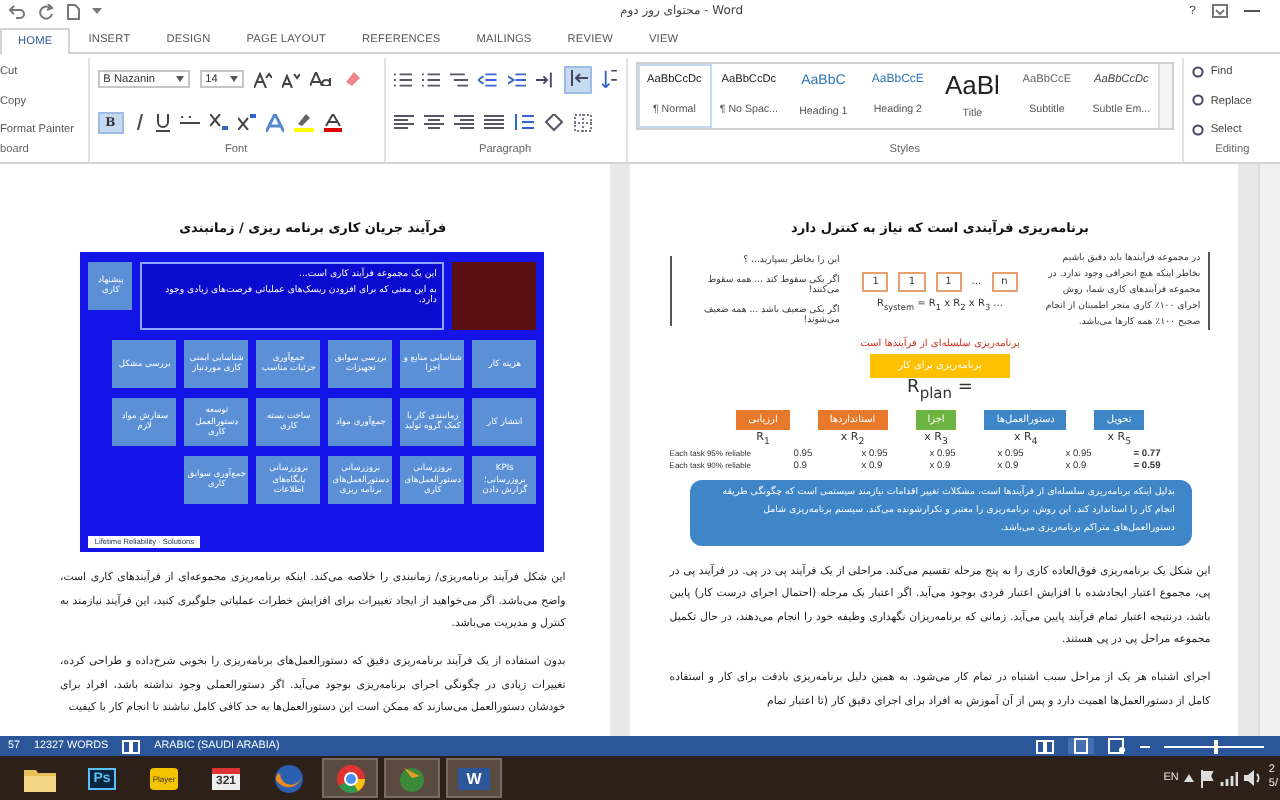 The image size is (1280, 800). What do you see at coordinates (523, 122) in the screenshot?
I see `line-spacing-icon` at bounding box center [523, 122].